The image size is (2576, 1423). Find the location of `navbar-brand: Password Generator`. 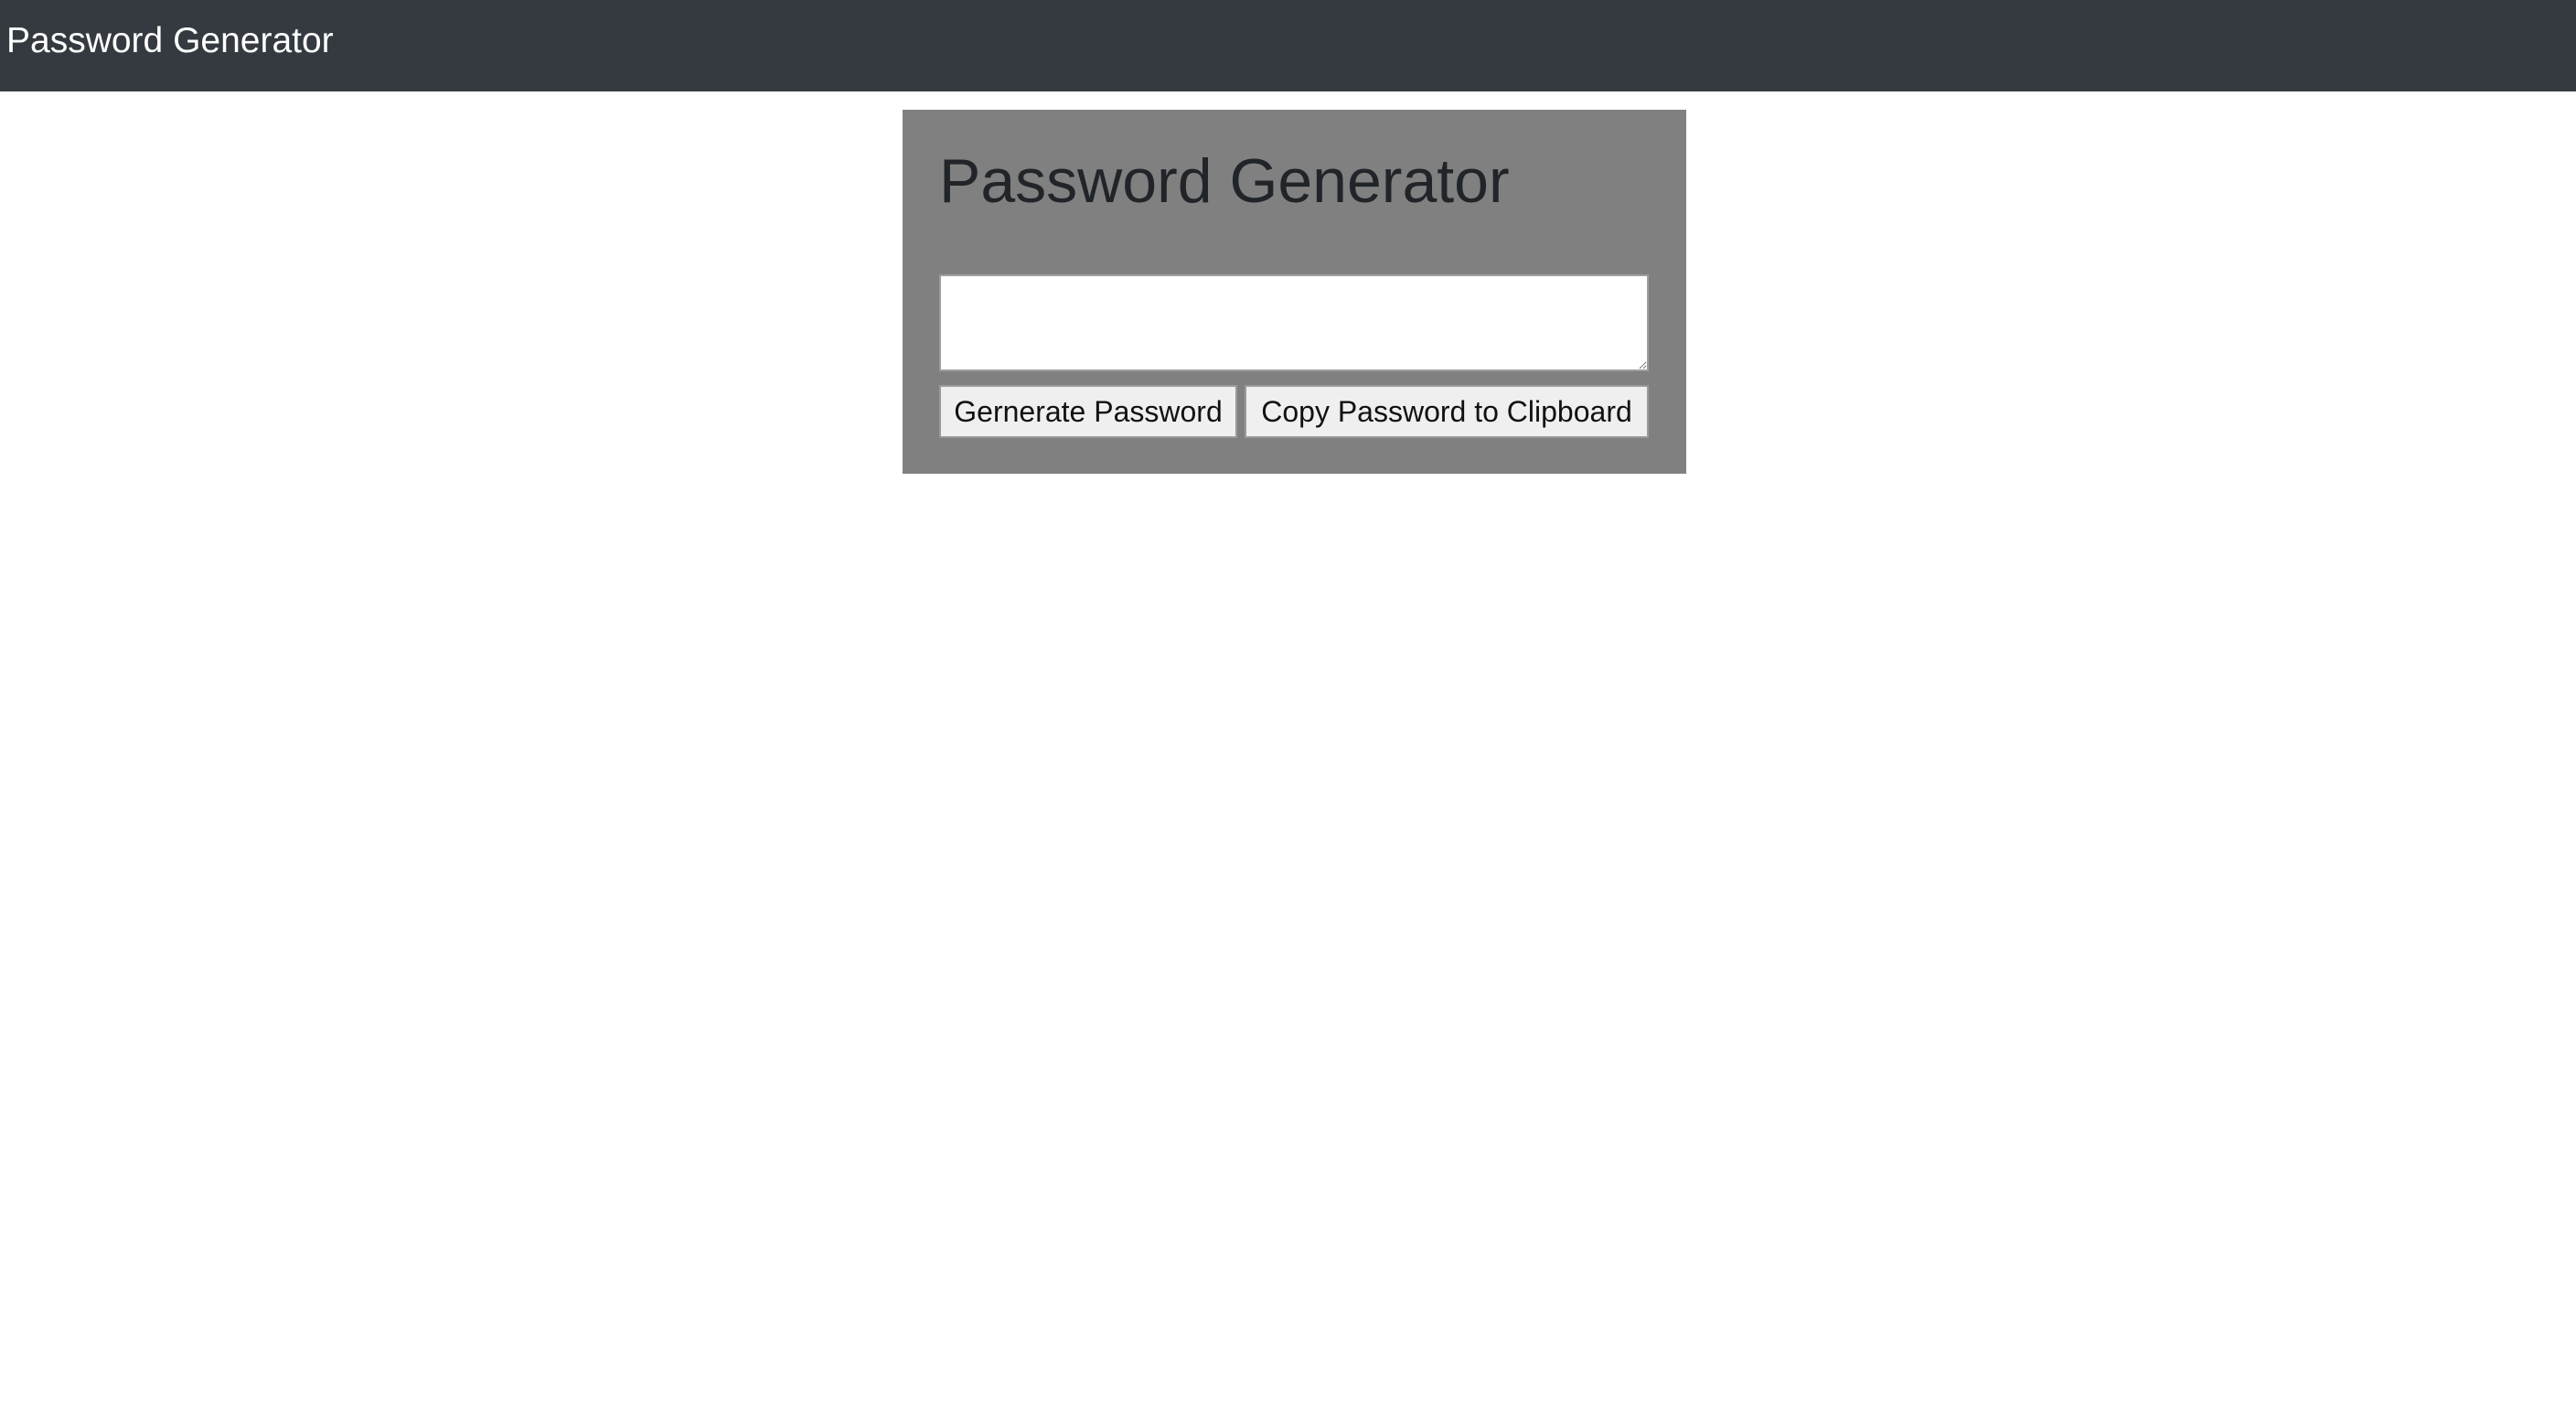

navbar-brand: Password Generator is located at coordinates (170, 41).